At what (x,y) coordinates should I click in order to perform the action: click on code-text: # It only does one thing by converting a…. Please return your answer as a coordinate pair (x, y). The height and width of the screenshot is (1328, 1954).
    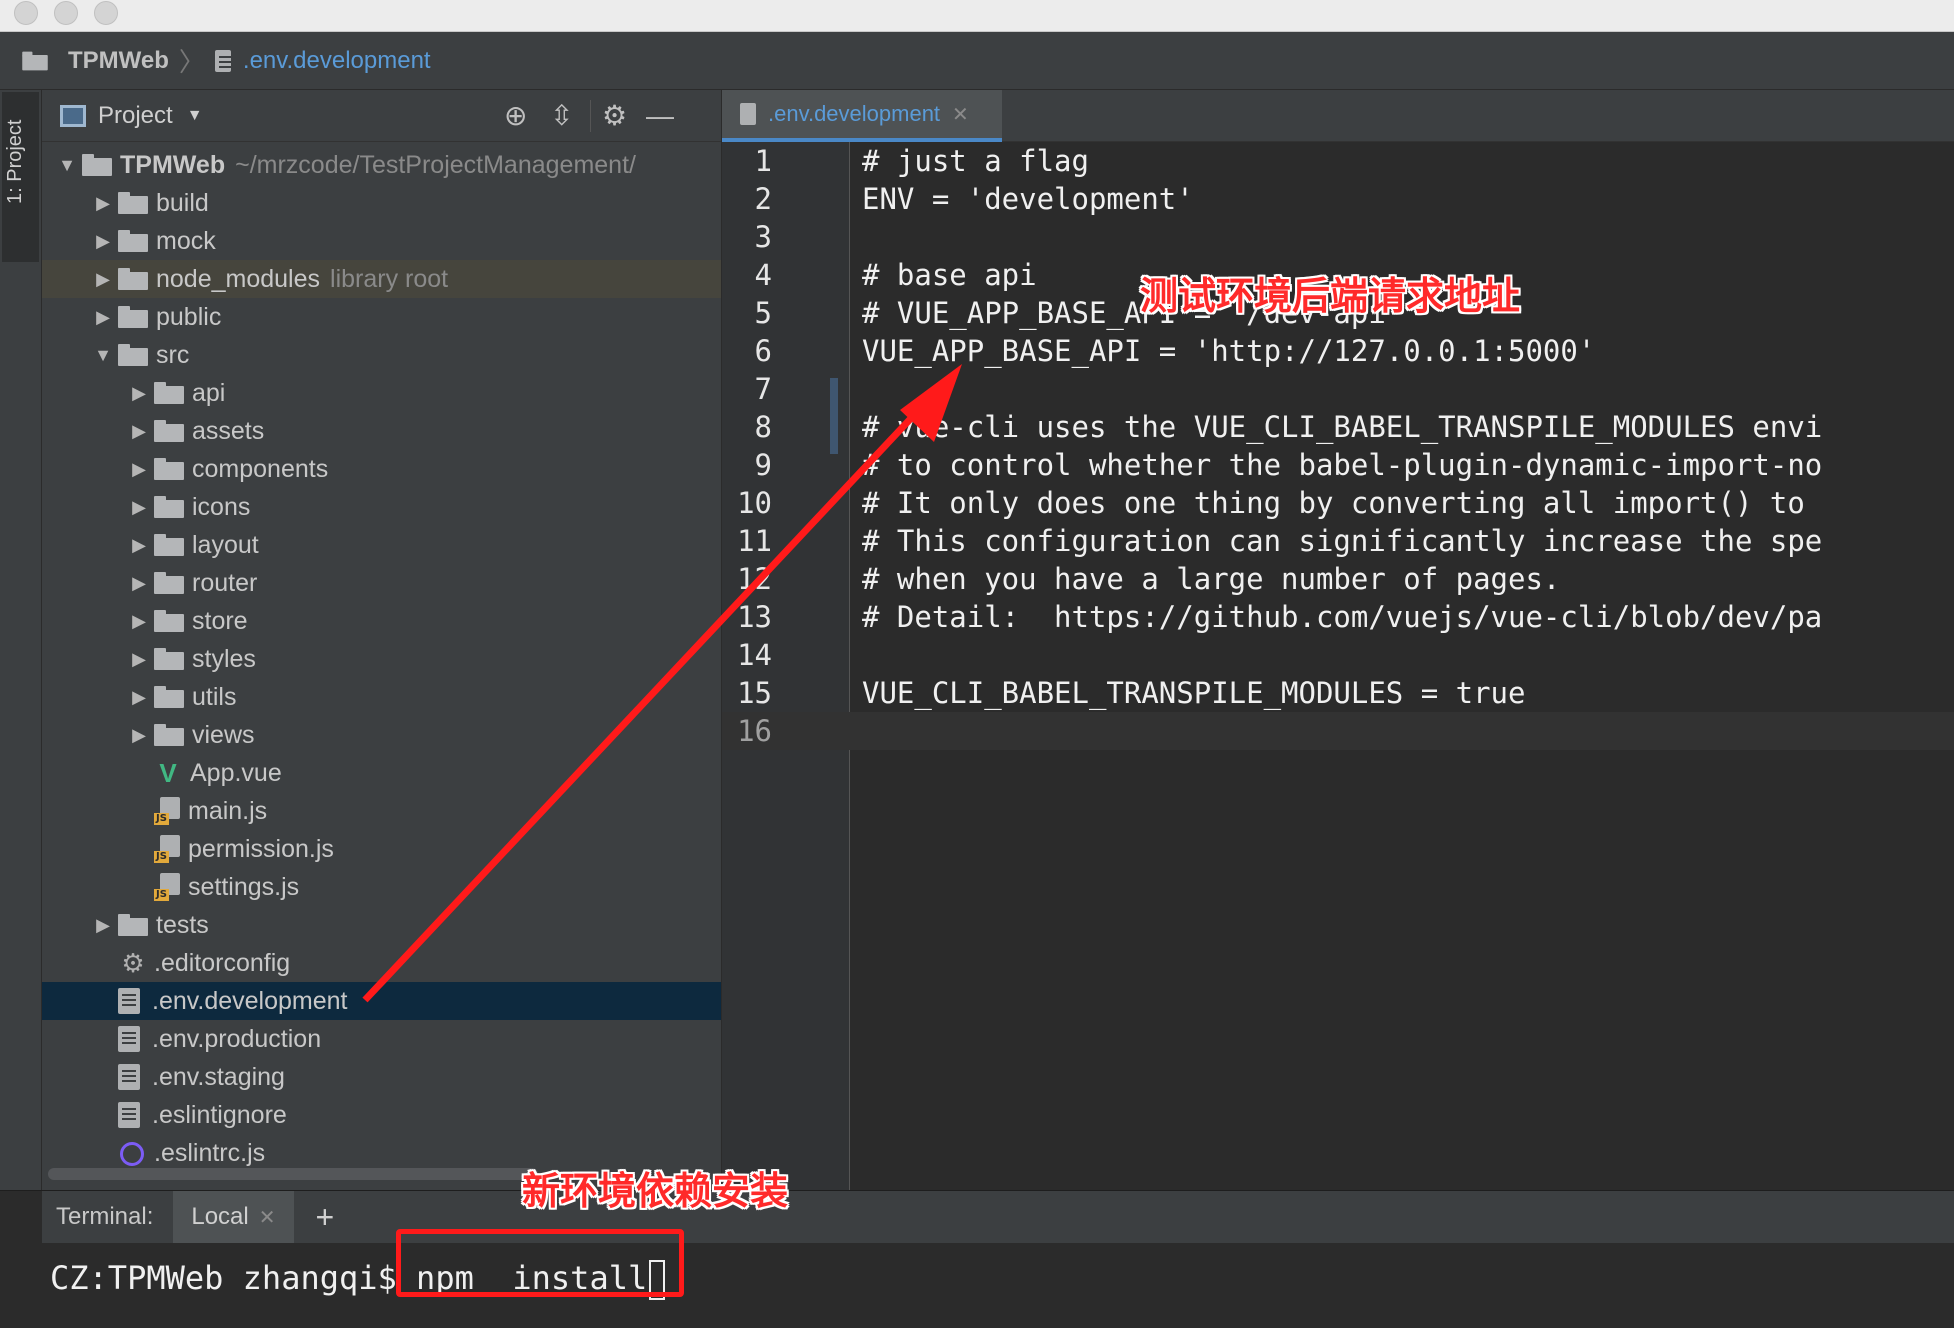
    Looking at the image, I should click on (1333, 503).